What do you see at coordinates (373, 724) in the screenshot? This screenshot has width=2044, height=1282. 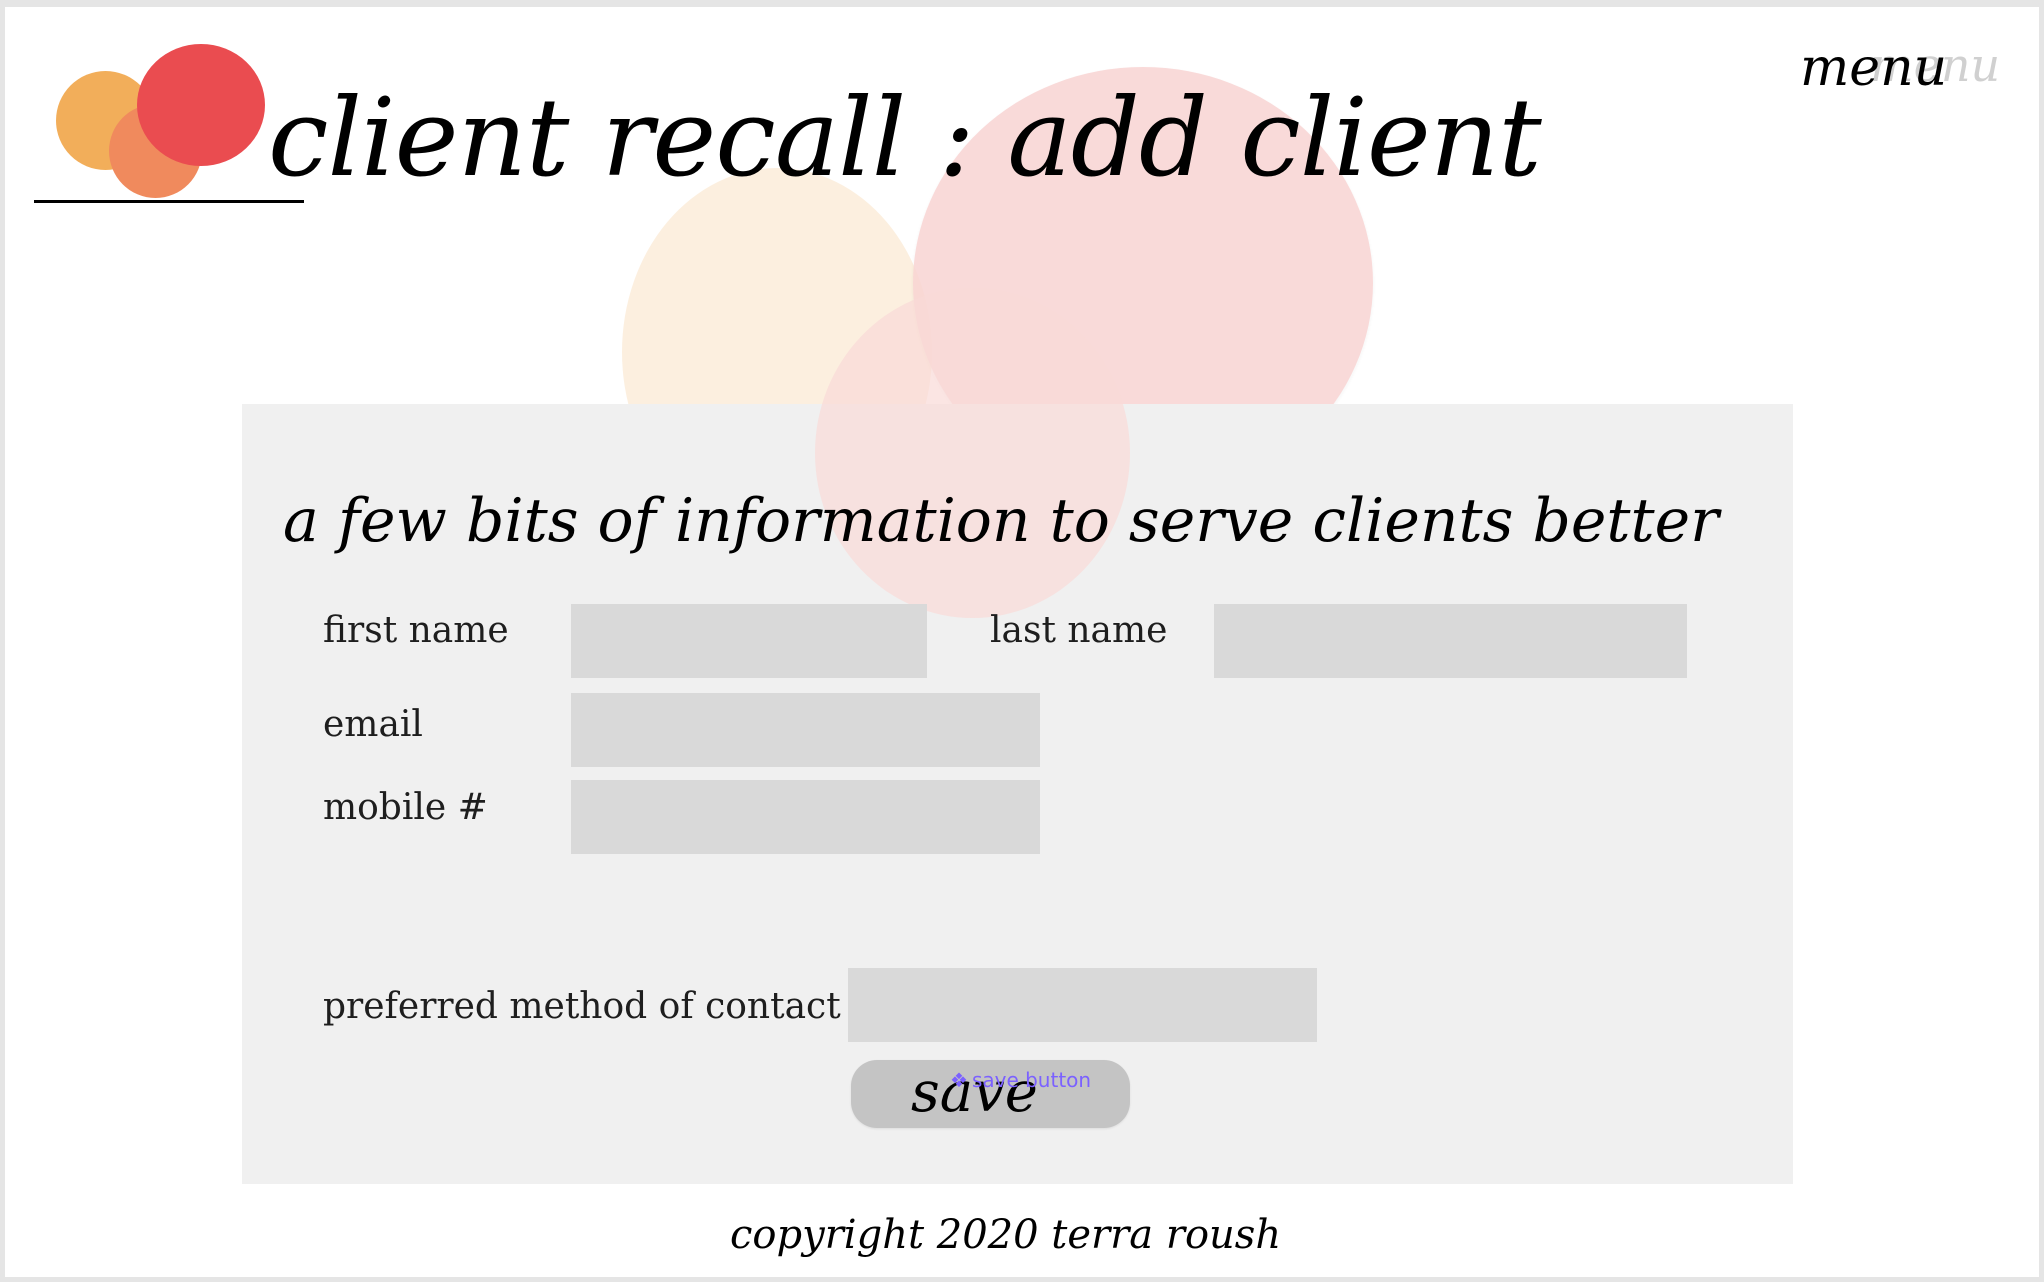 I see `email-label: email` at bounding box center [373, 724].